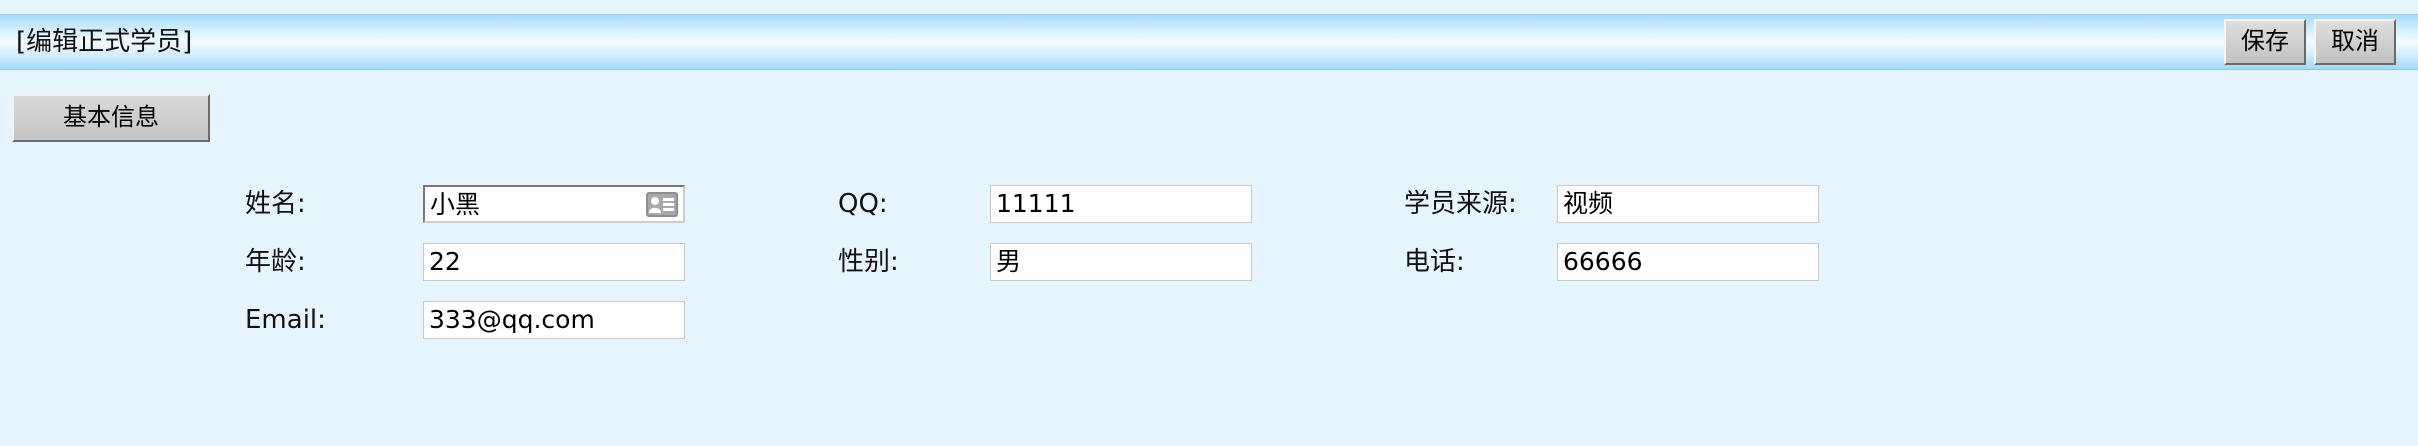 This screenshot has width=2418, height=446. What do you see at coordinates (2355, 42) in the screenshot?
I see `cancel-button: 取消` at bounding box center [2355, 42].